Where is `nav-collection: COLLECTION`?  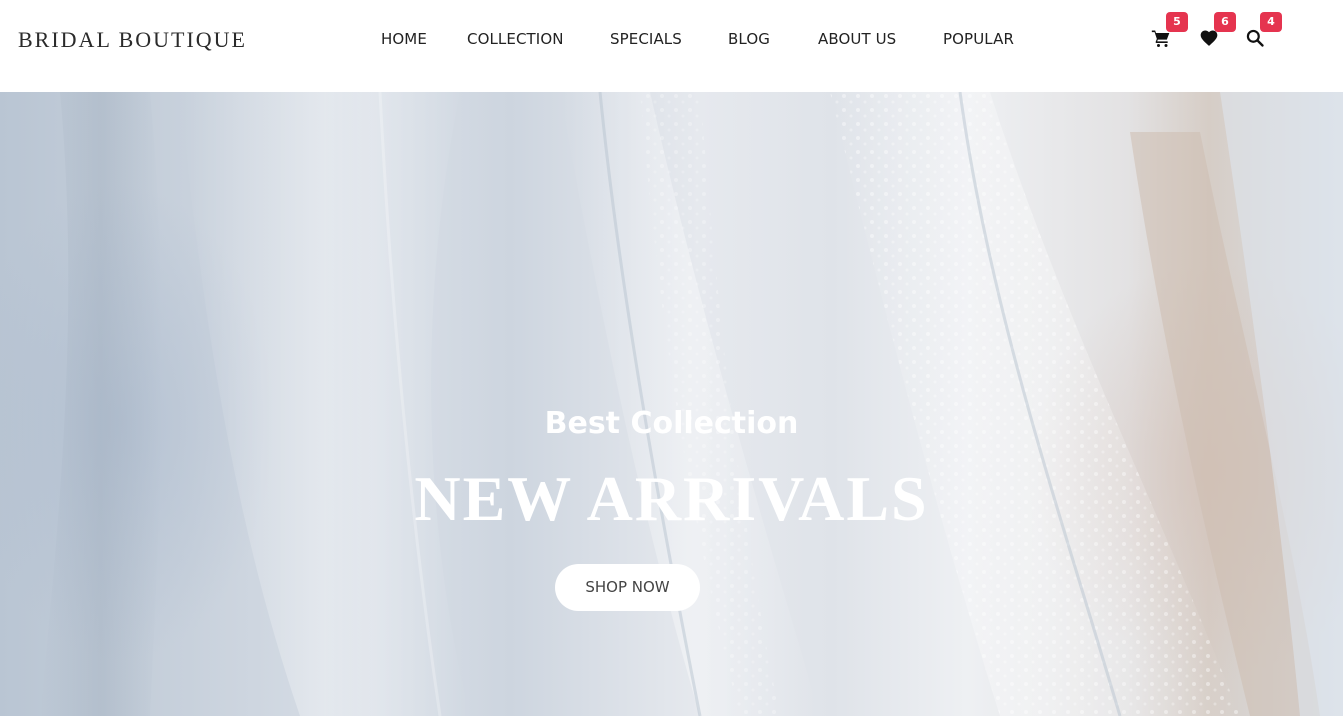 nav-collection: COLLECTION is located at coordinates (515, 39).